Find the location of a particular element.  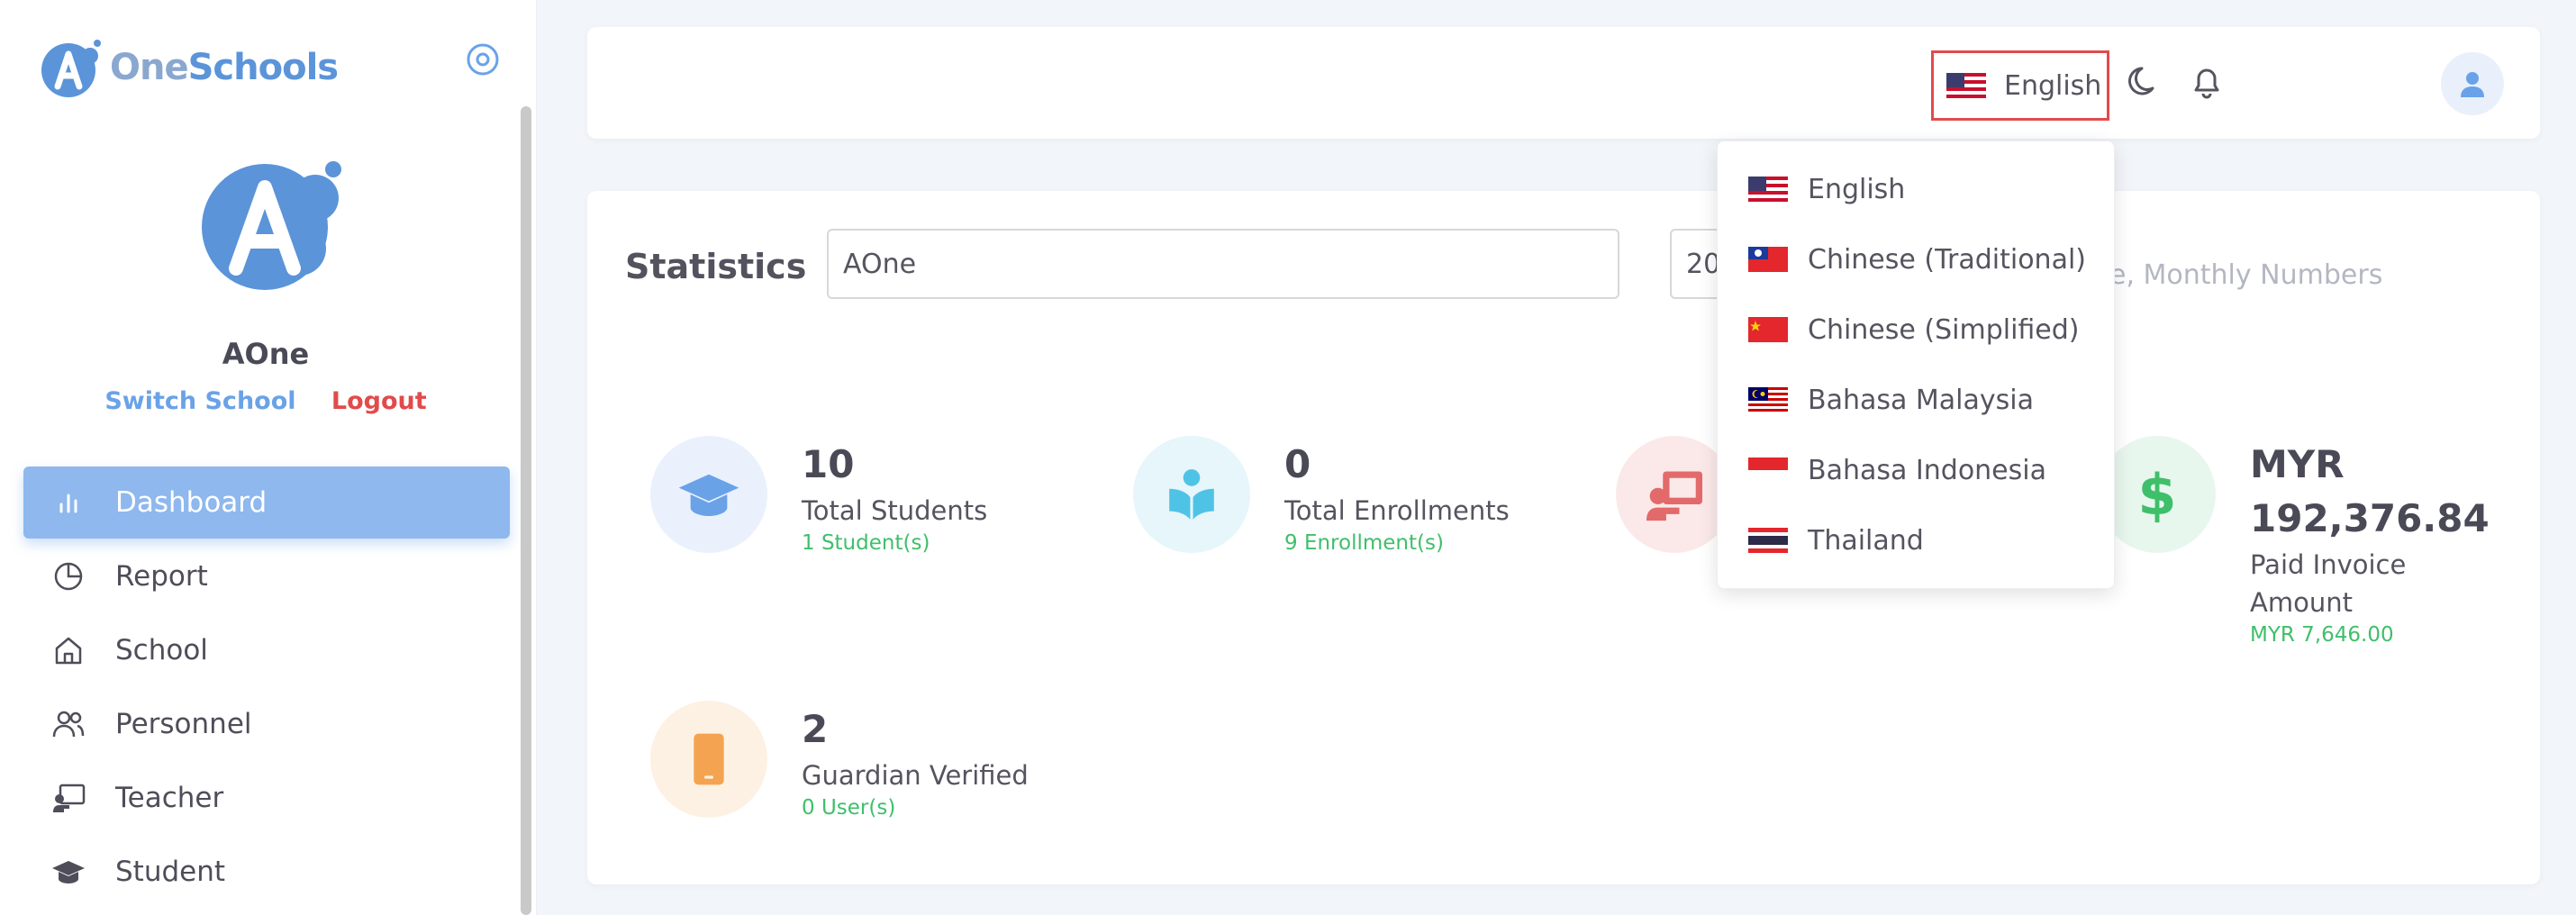

language-option-label: Thailand is located at coordinates (1866, 540).